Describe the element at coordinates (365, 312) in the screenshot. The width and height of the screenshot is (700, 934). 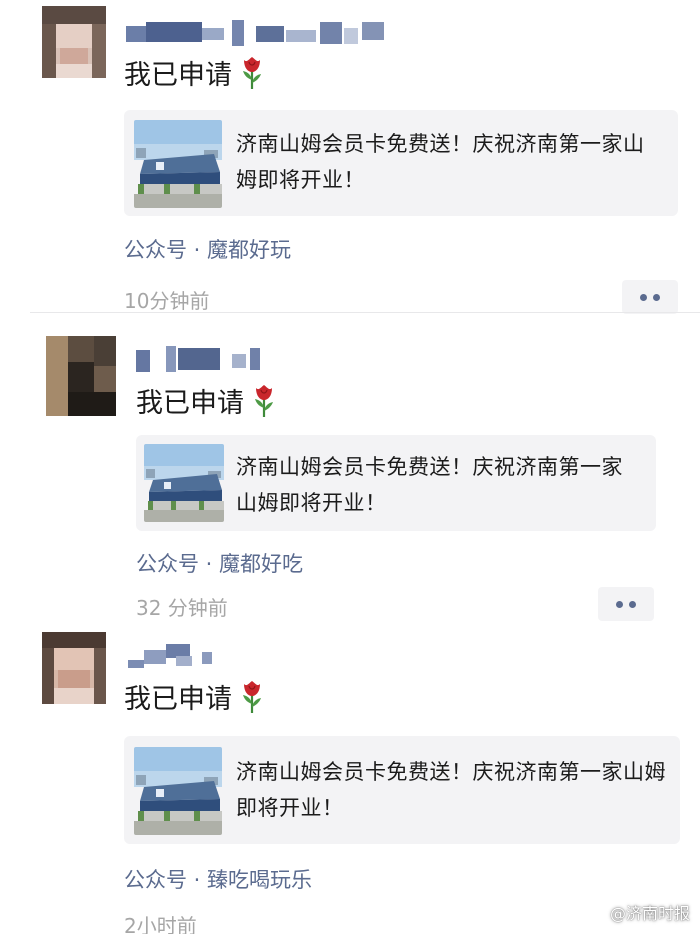
I see `post-divider` at that location.